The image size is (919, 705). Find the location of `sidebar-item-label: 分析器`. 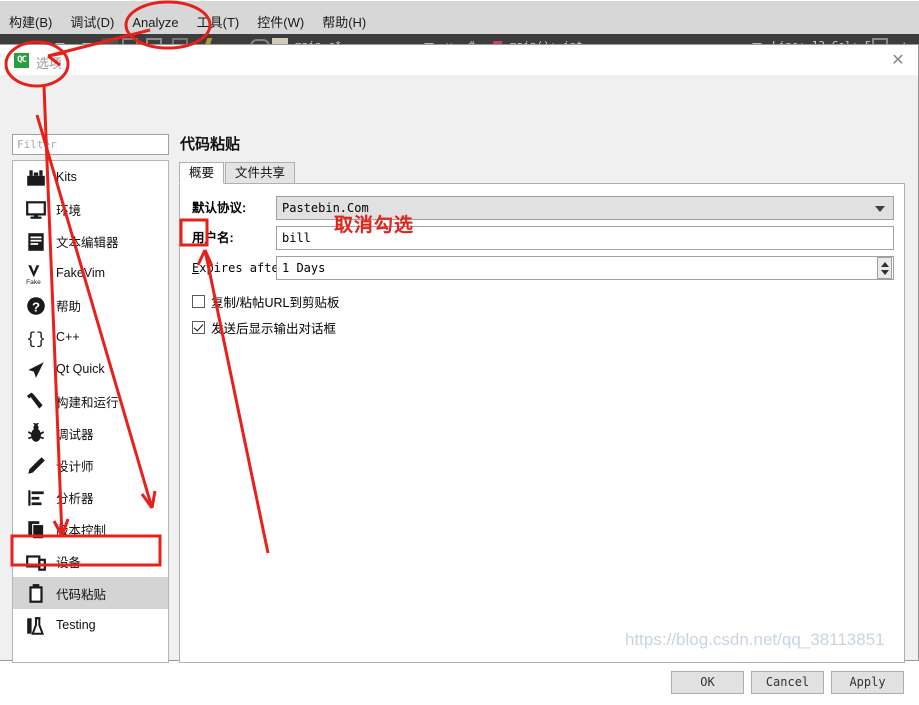

sidebar-item-label: 分析器 is located at coordinates (75, 498).